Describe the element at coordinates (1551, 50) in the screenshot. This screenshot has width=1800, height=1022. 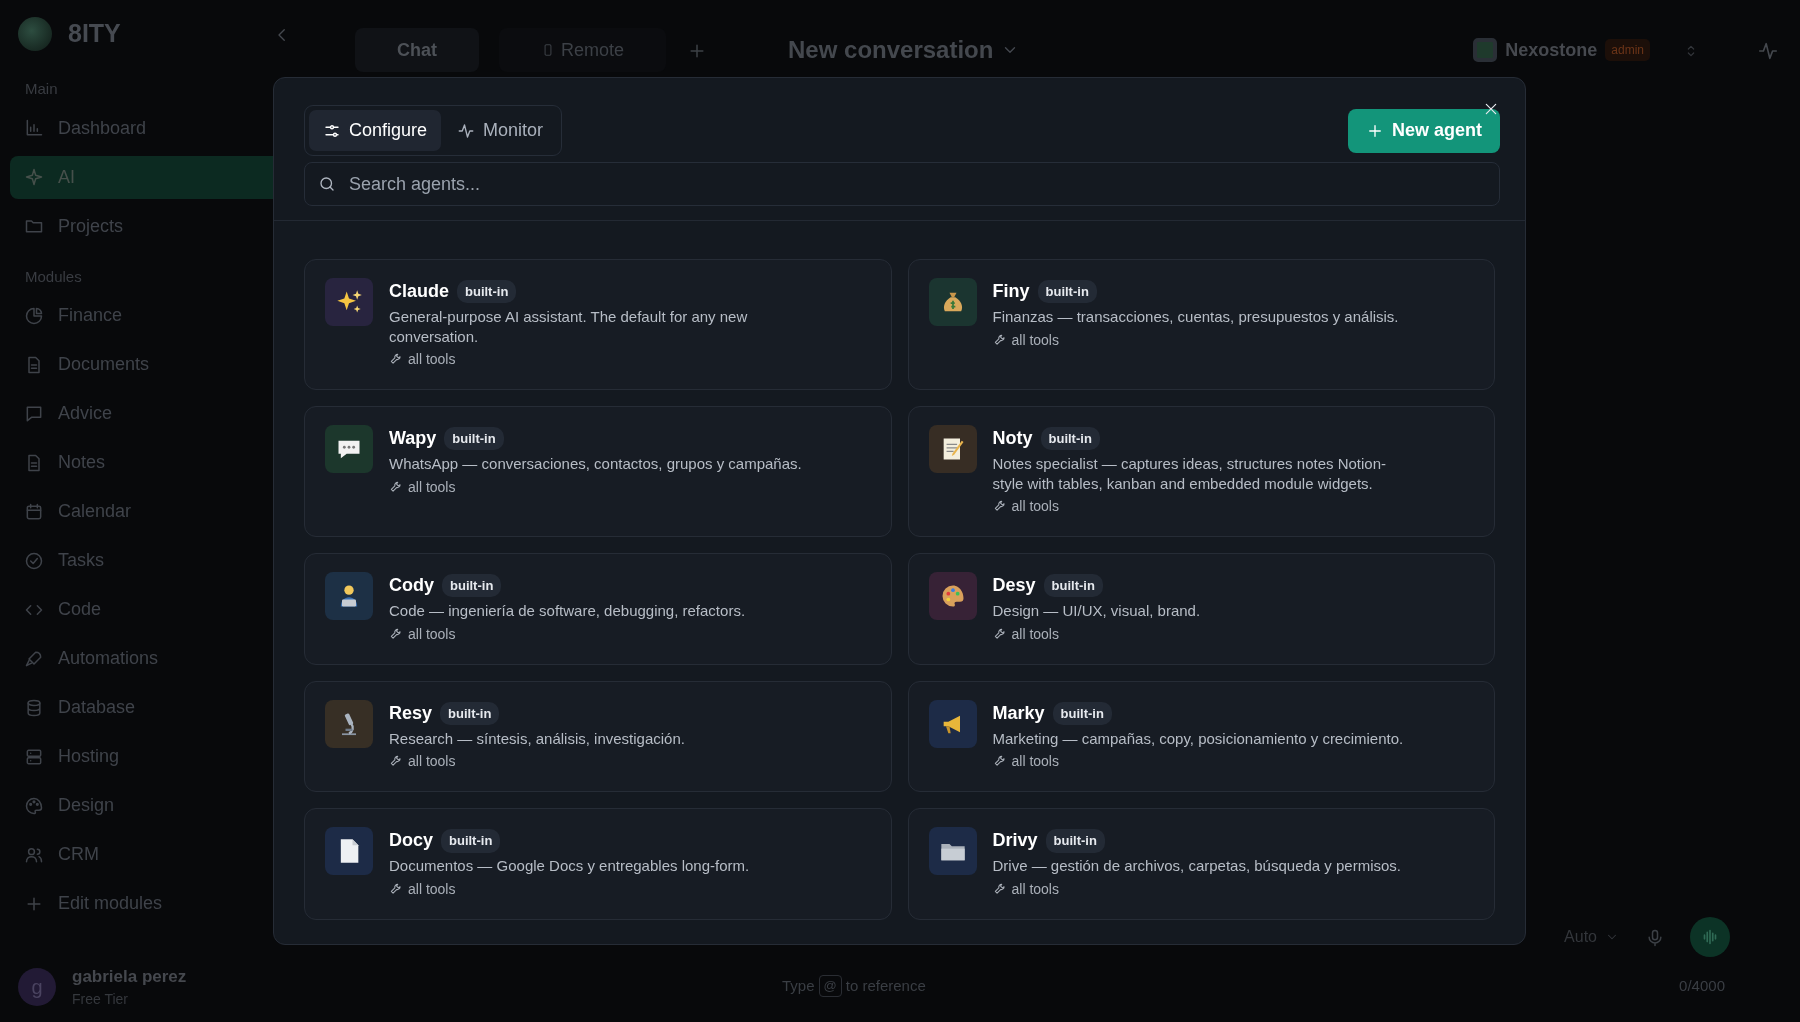
I see `workspace-name: Nexostone` at that location.